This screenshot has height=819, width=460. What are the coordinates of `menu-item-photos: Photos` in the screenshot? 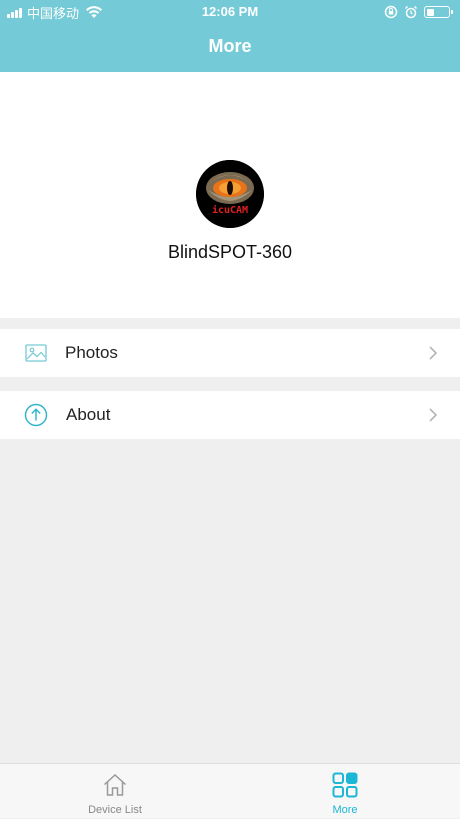 It's located at (230, 353).